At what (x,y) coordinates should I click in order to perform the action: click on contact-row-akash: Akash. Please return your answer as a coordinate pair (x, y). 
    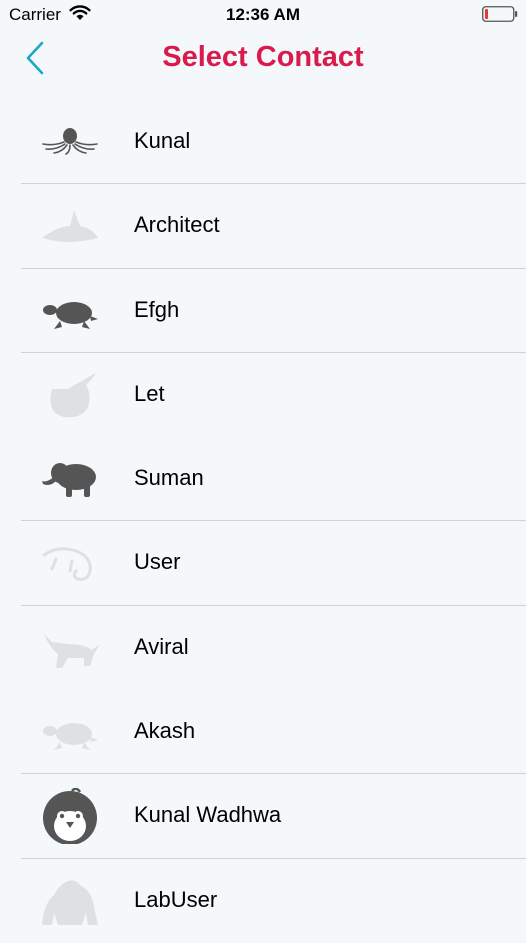
    Looking at the image, I should click on (263, 732).